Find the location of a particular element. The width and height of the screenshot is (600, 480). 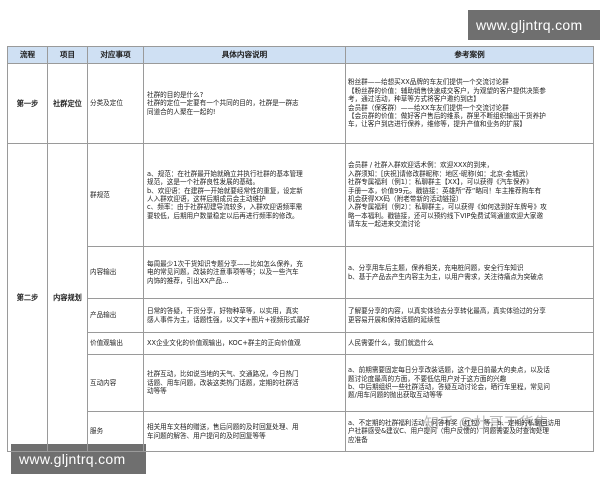

header-matter: 对应事项 is located at coordinates (115, 55).